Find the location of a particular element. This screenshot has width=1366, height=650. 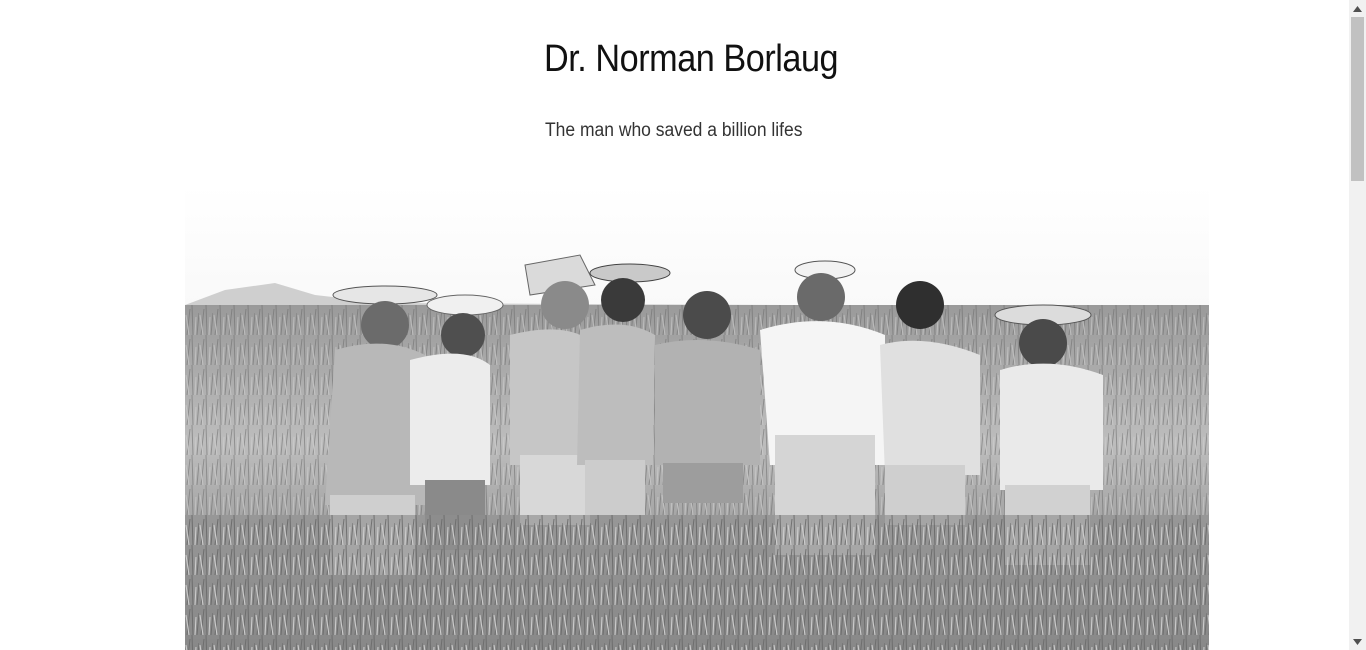

vertical-scrollbar is located at coordinates (1357, 325).